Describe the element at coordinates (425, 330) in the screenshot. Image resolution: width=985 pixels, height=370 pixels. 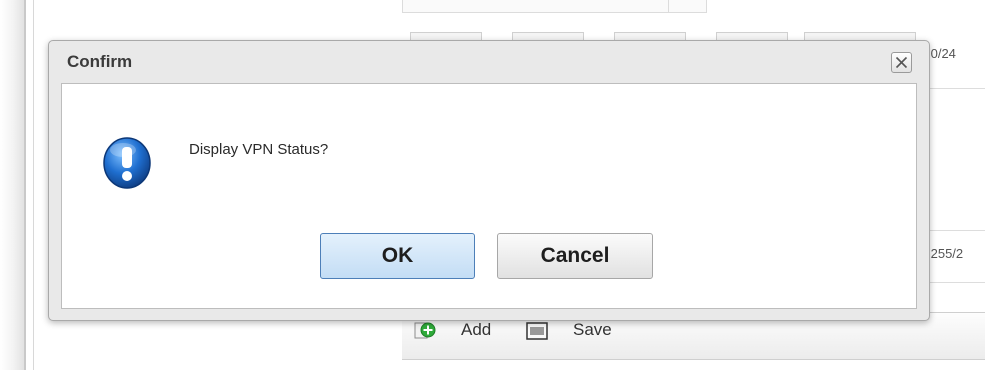
I see `add-icon` at that location.